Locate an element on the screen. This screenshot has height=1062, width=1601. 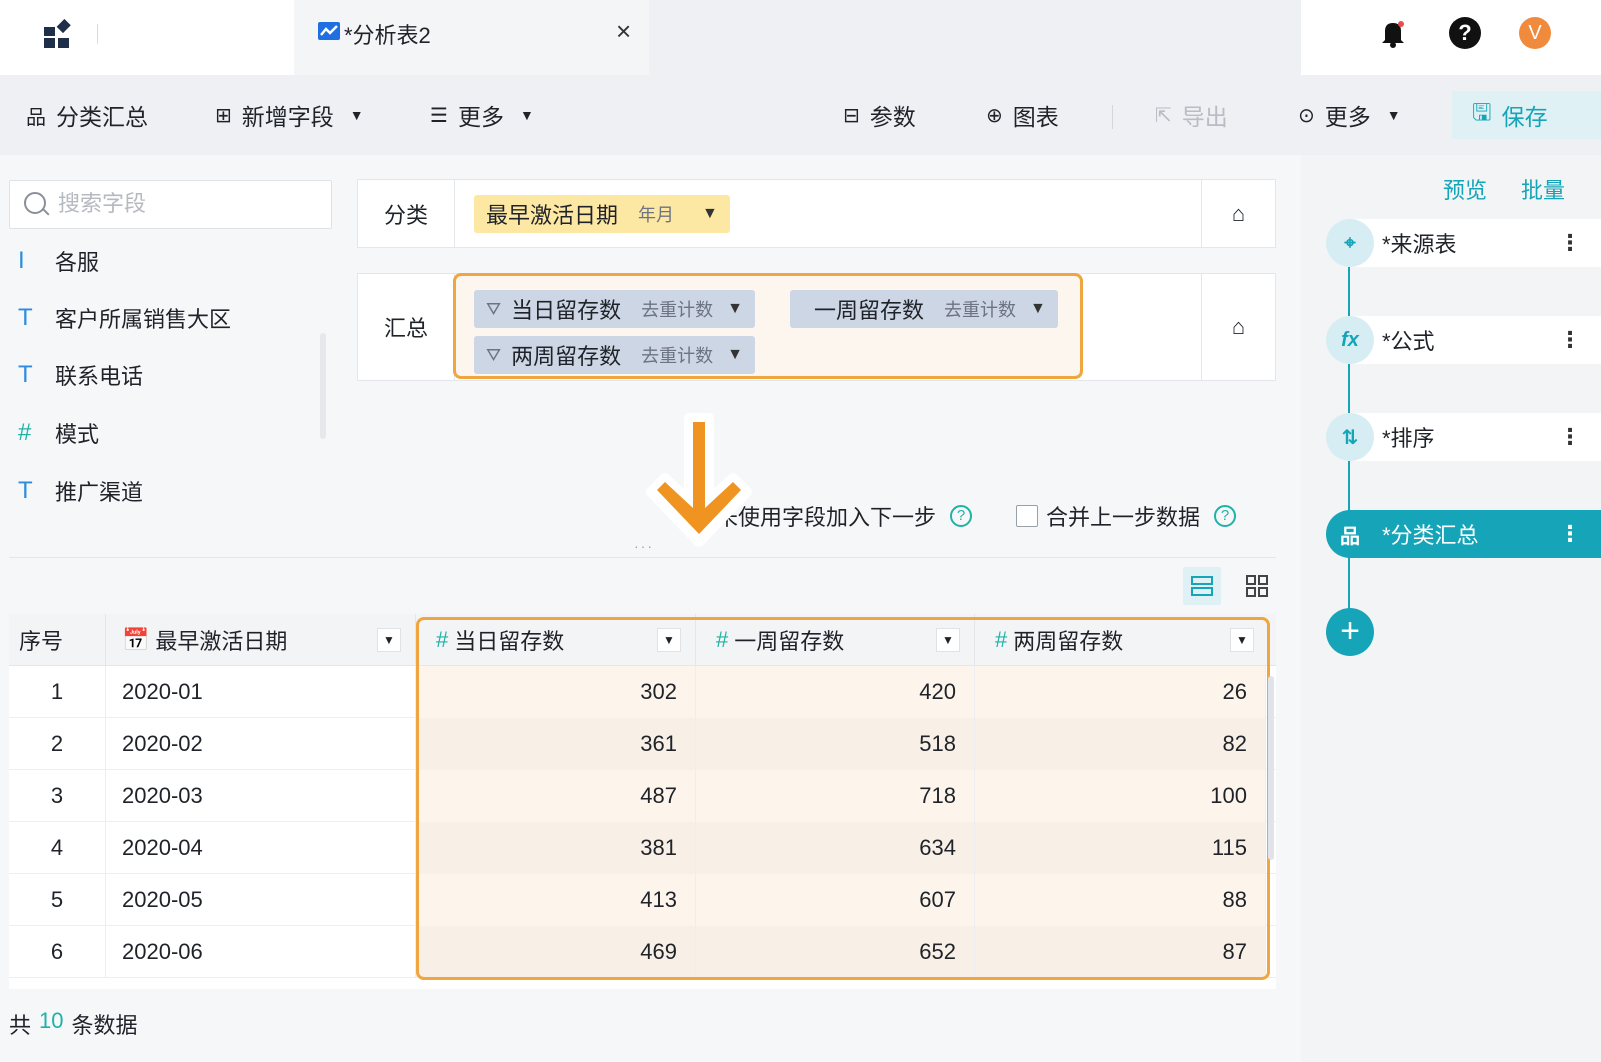
field-item: T 客户所属销售大区 is located at coordinates (124, 318).